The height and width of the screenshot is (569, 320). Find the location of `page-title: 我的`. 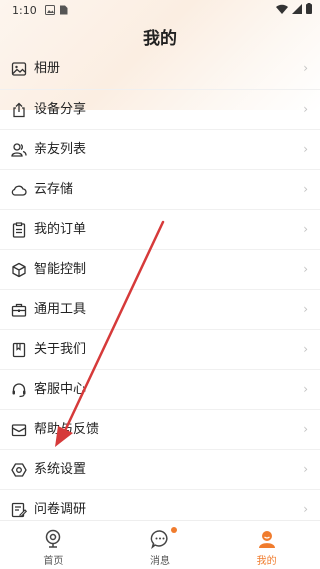

page-title: 我的 is located at coordinates (160, 39).